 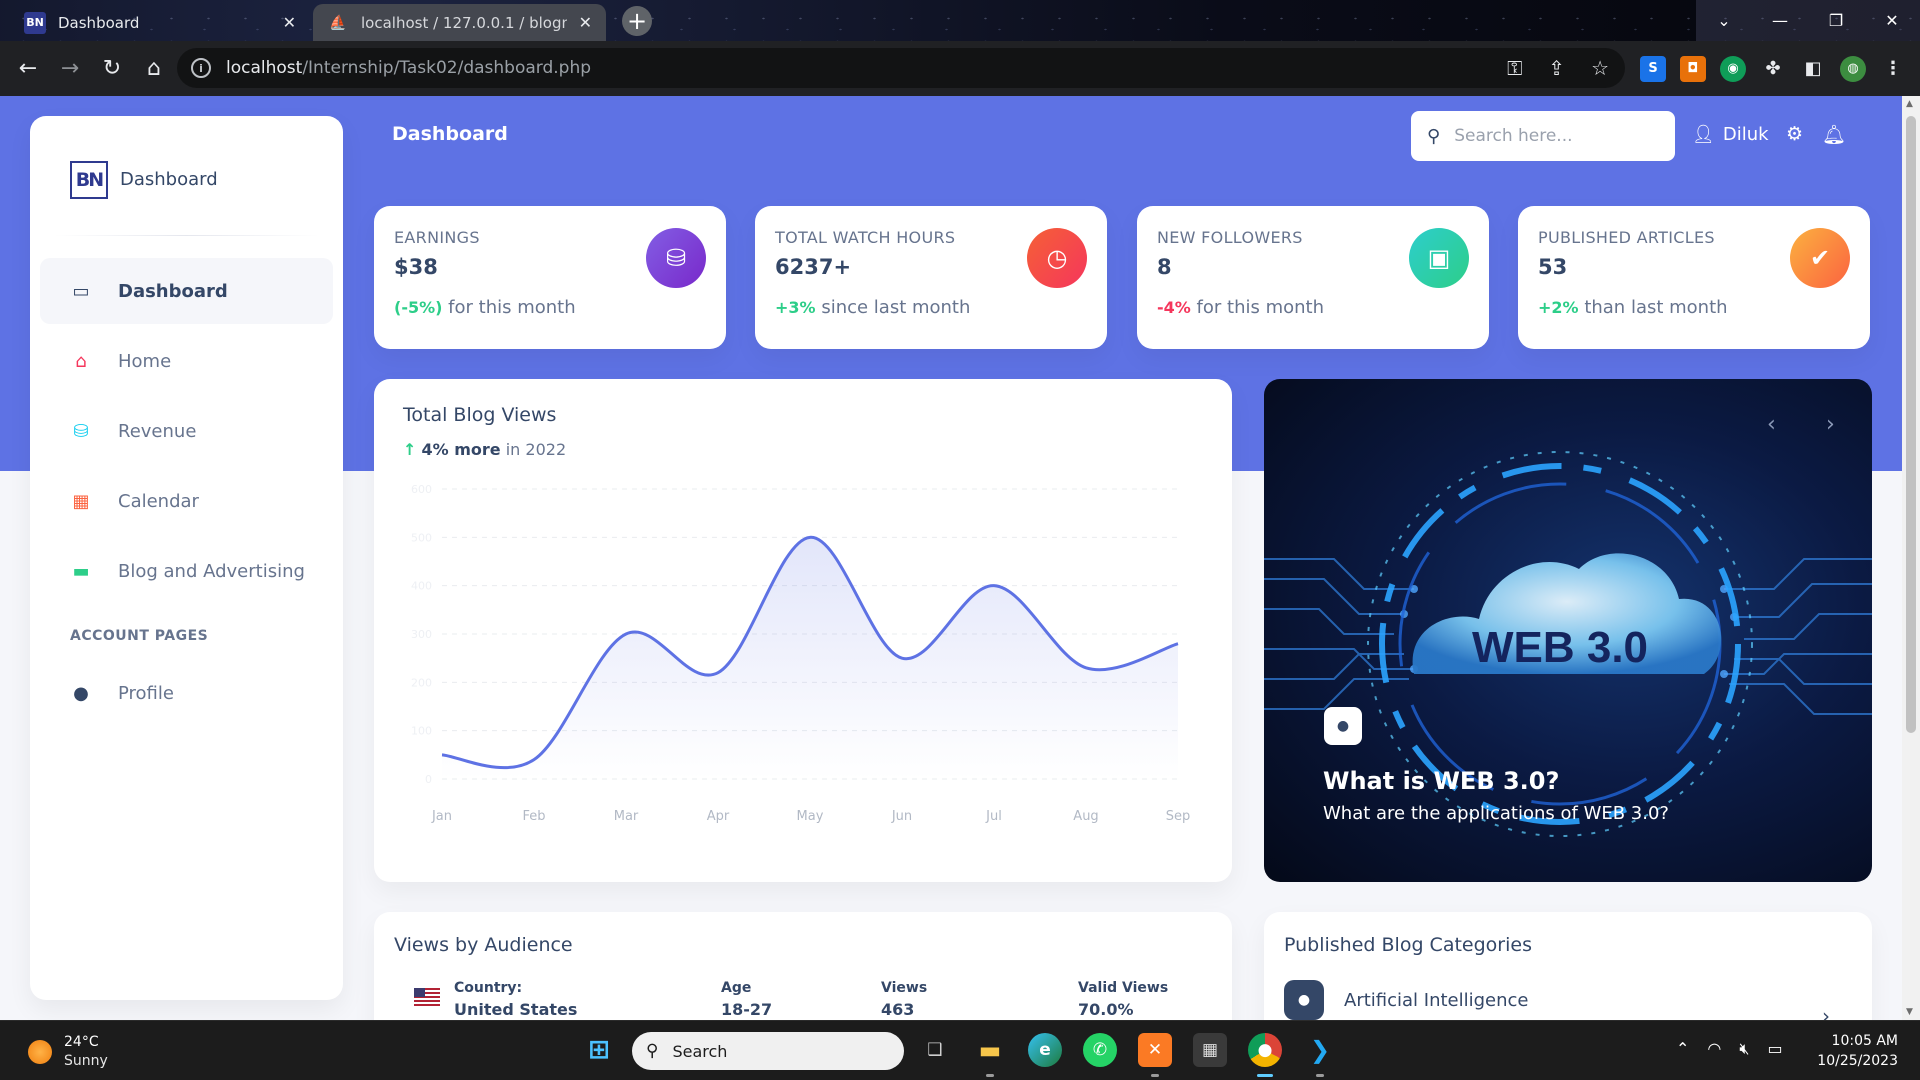 I want to click on extension-orange-icon: ◘, so click(x=1693, y=68).